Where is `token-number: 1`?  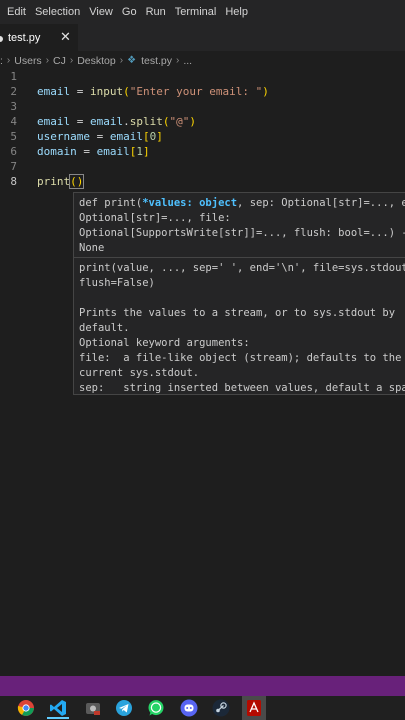 token-number: 1 is located at coordinates (139, 151).